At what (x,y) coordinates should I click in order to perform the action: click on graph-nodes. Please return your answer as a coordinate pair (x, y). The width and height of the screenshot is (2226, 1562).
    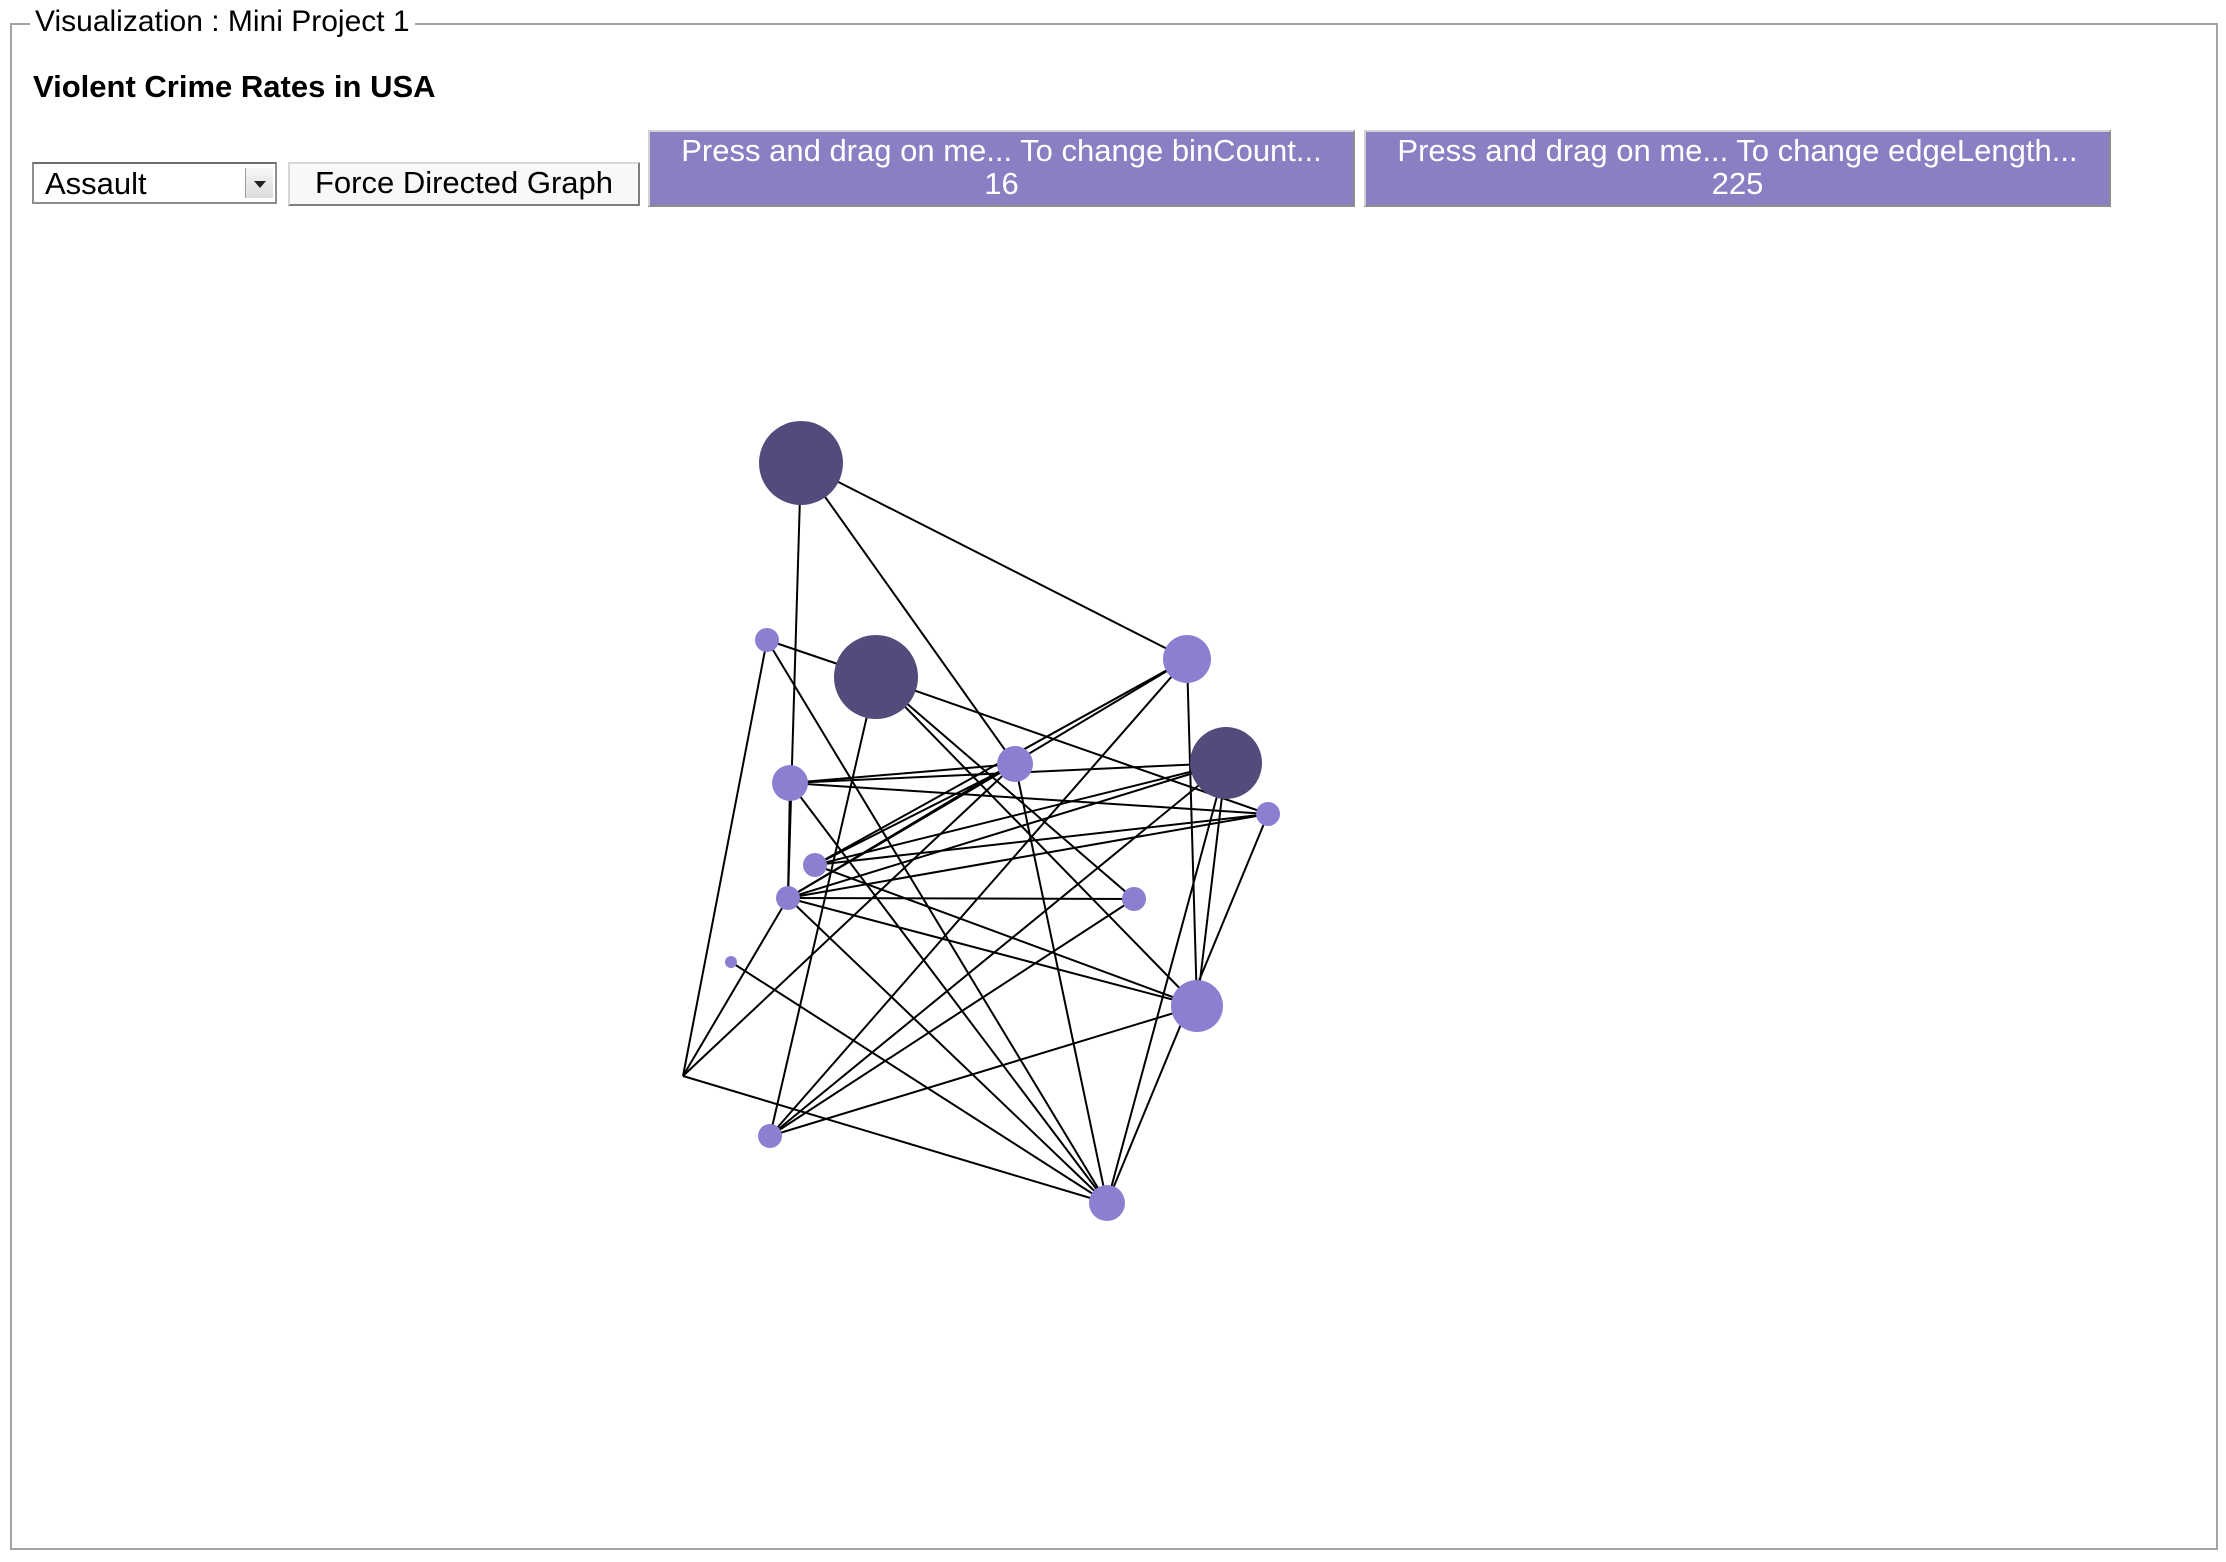
    Looking at the image, I should click on (1002, 821).